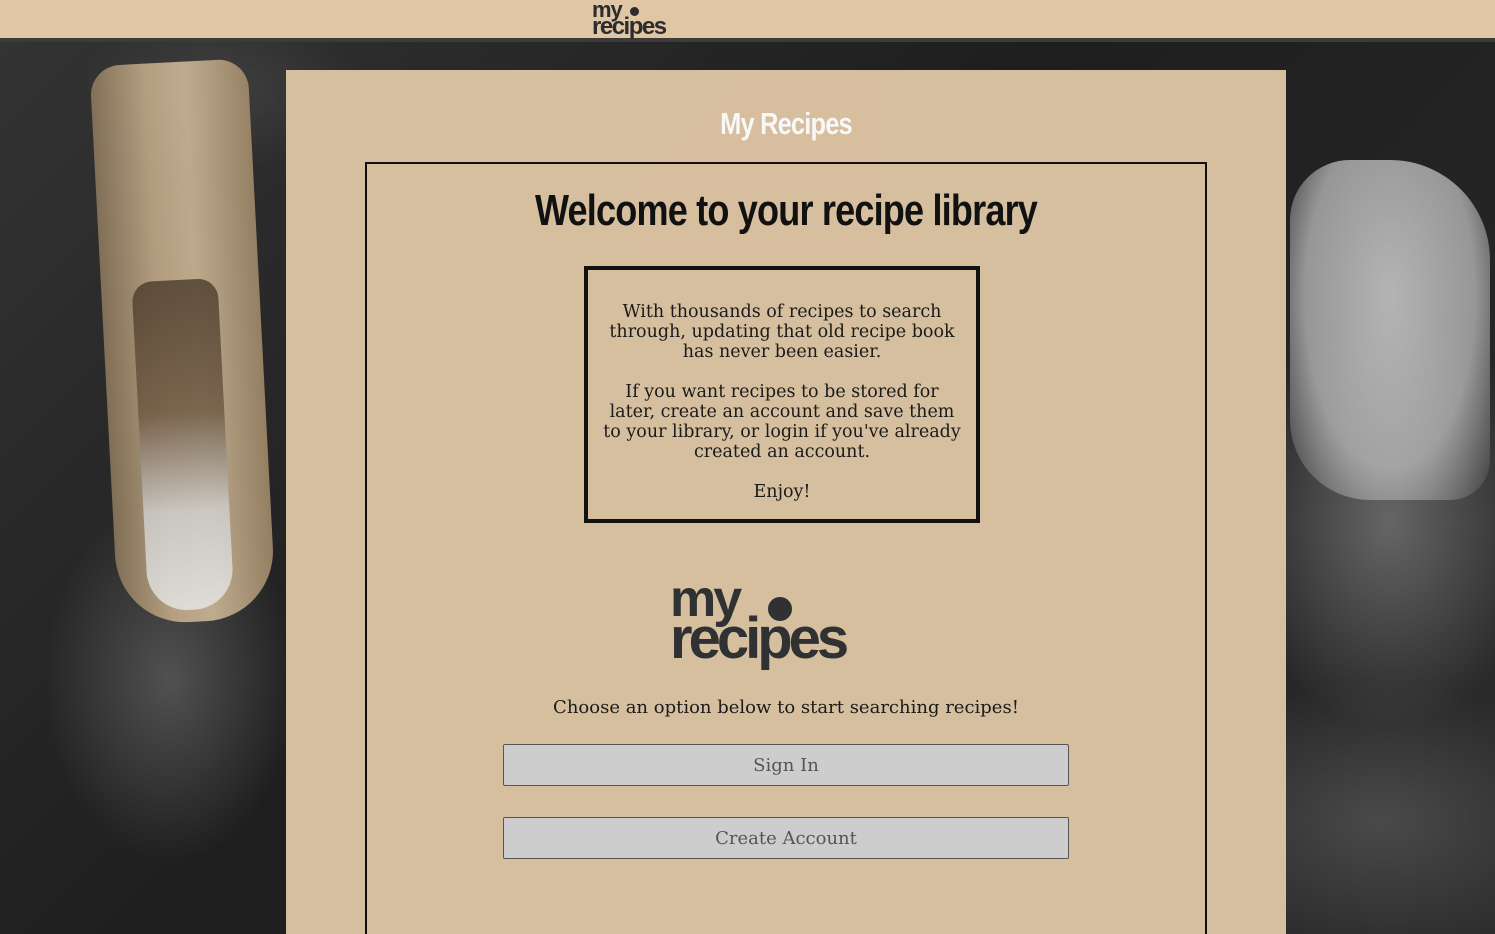  Describe the element at coordinates (747, 21) in the screenshot. I see `top-navbar: my recipes` at that location.